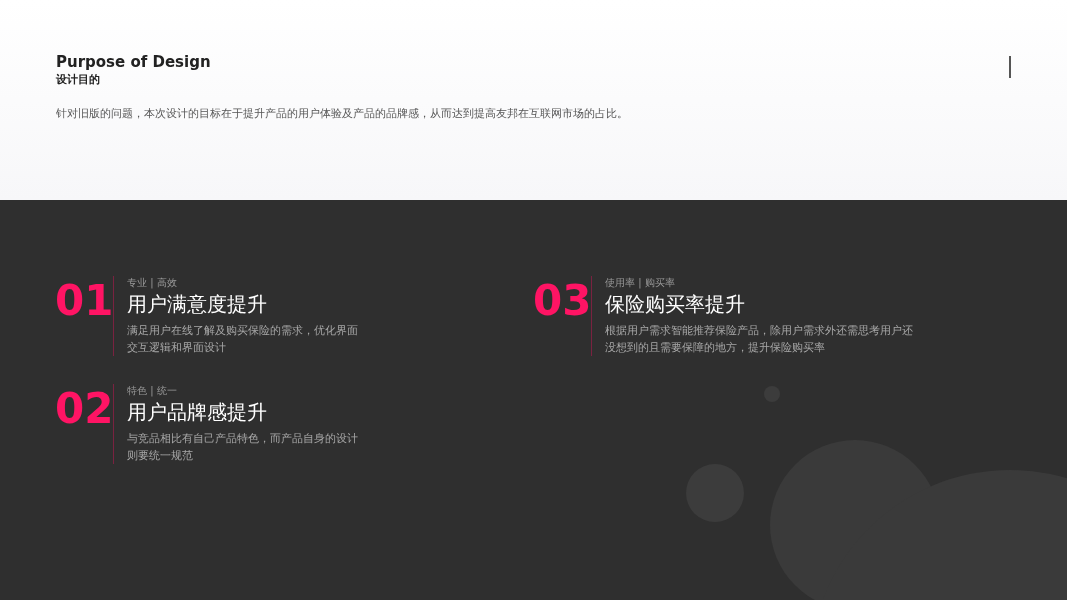 The image size is (1067, 600). I want to click on goal-tags: 专业 | 高效, so click(292, 283).